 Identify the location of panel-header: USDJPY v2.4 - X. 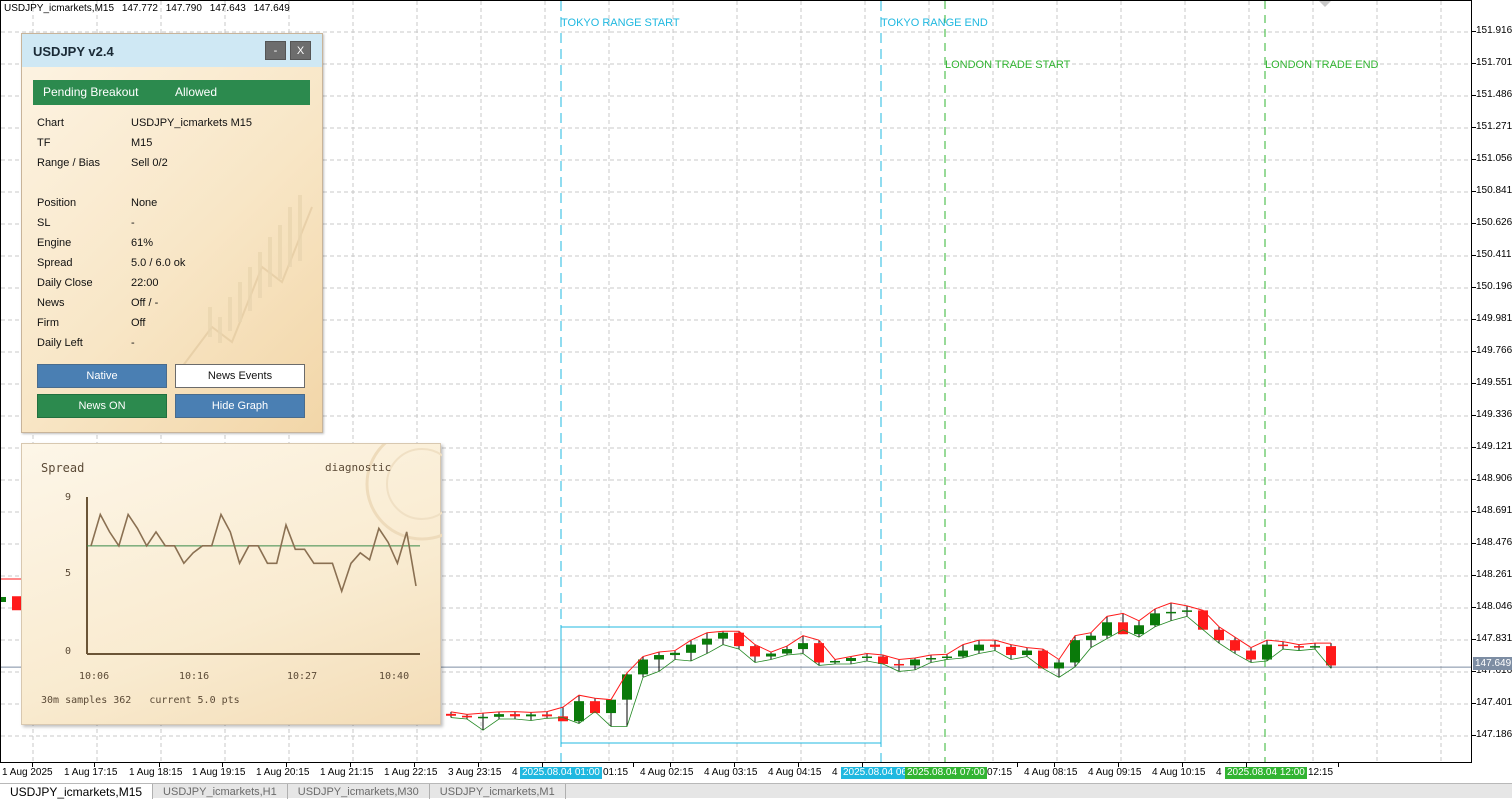
(172, 50).